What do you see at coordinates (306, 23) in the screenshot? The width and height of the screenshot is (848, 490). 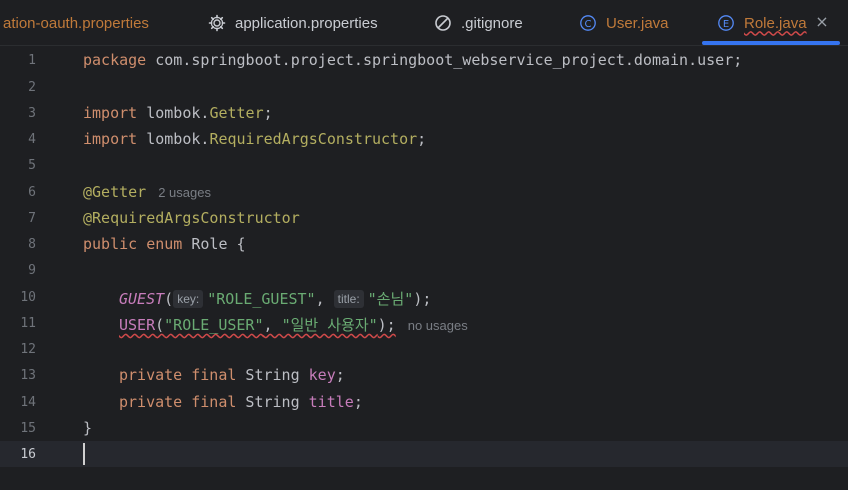 I see `tab-label: application.properties` at bounding box center [306, 23].